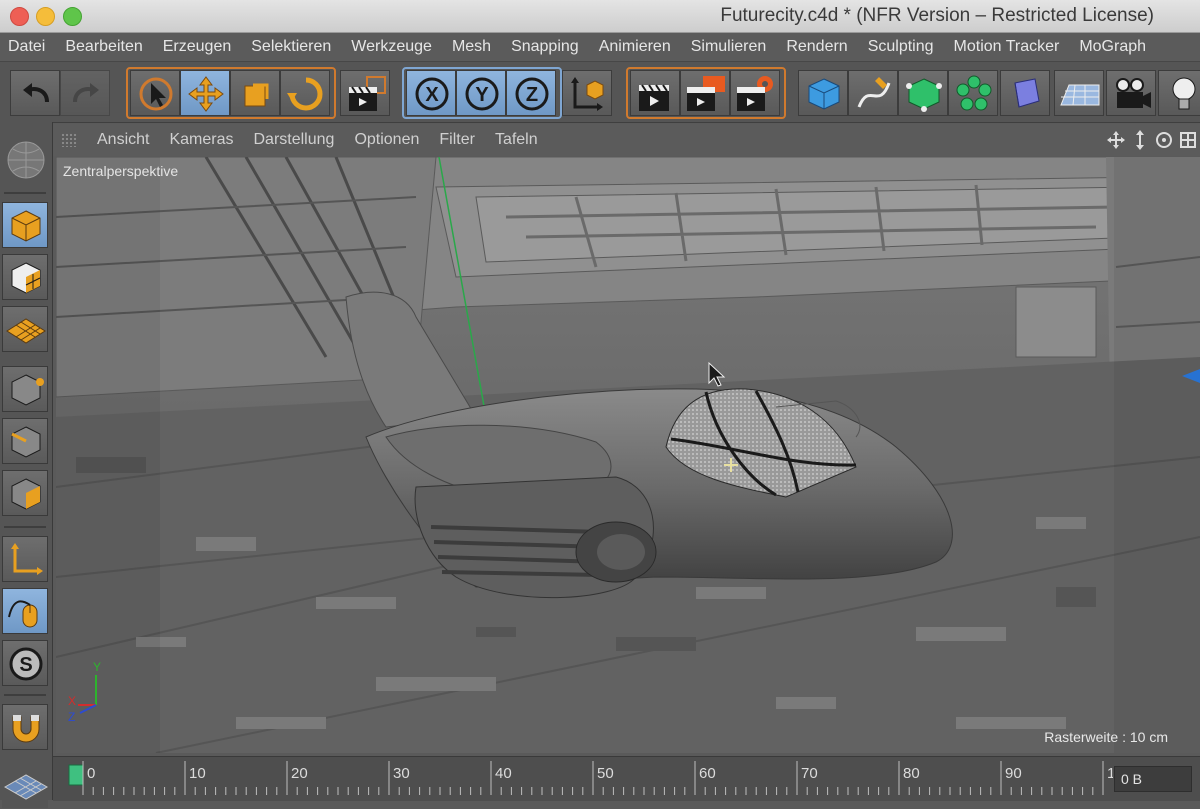  What do you see at coordinates (27, 390) in the screenshot?
I see `point-mode-icon` at bounding box center [27, 390].